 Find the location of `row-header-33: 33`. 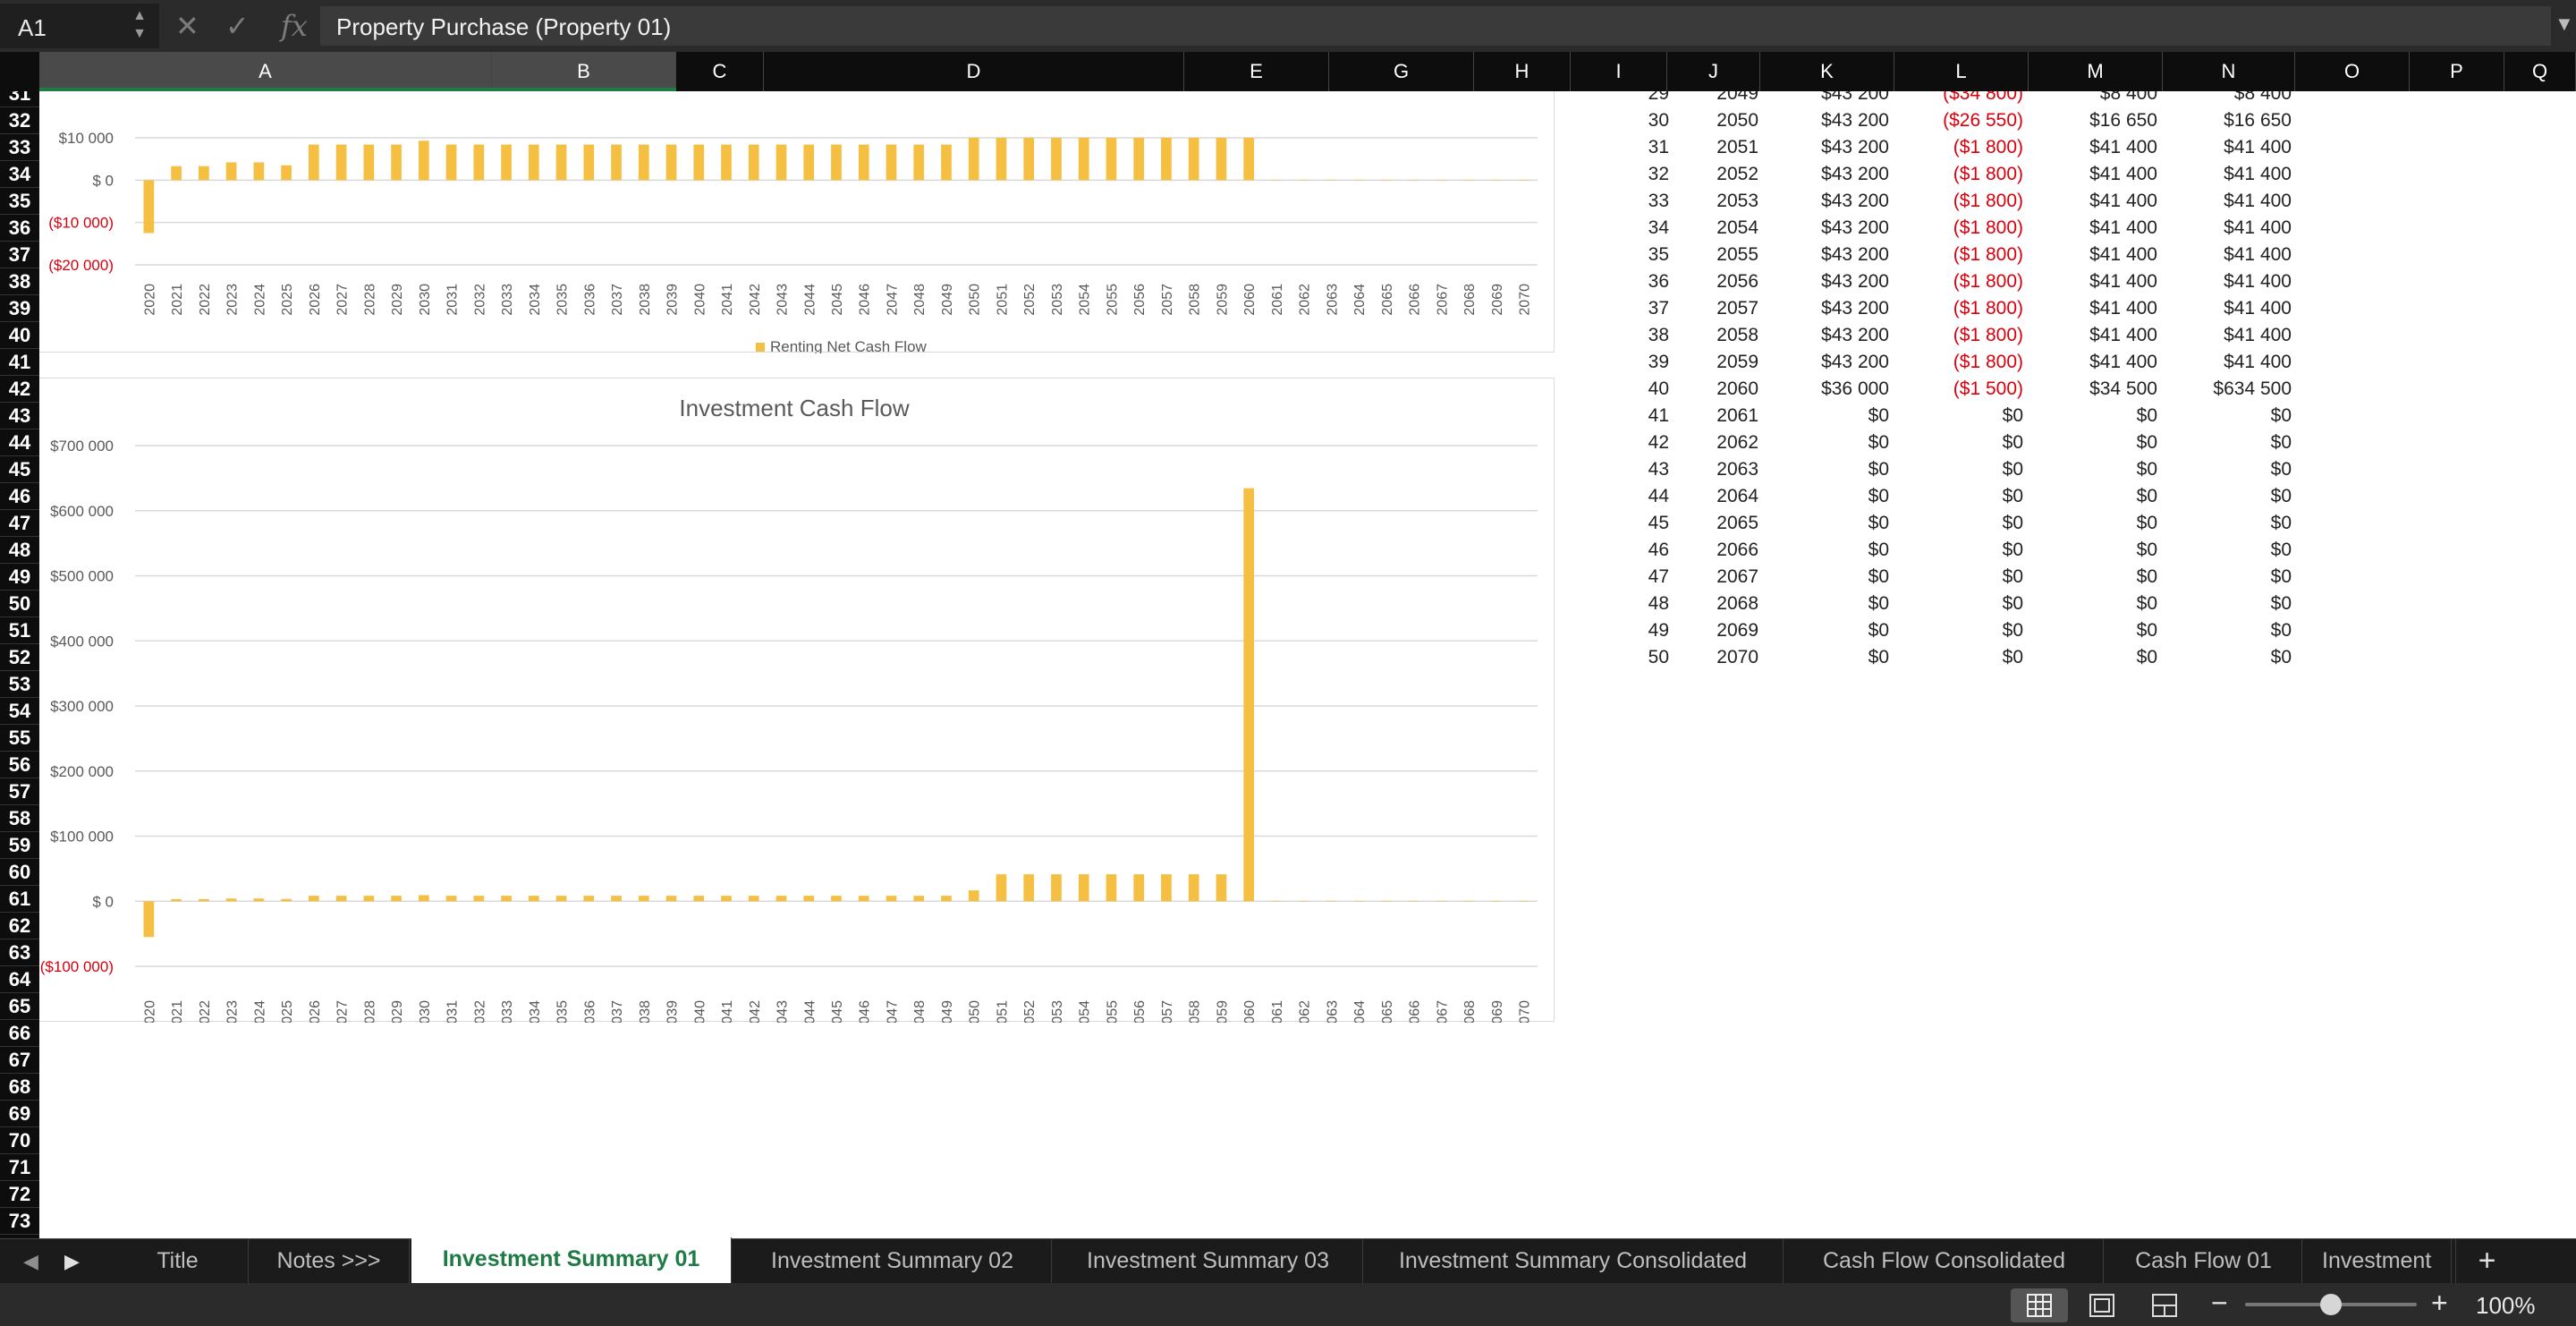

row-header-33: 33 is located at coordinates (19, 147).